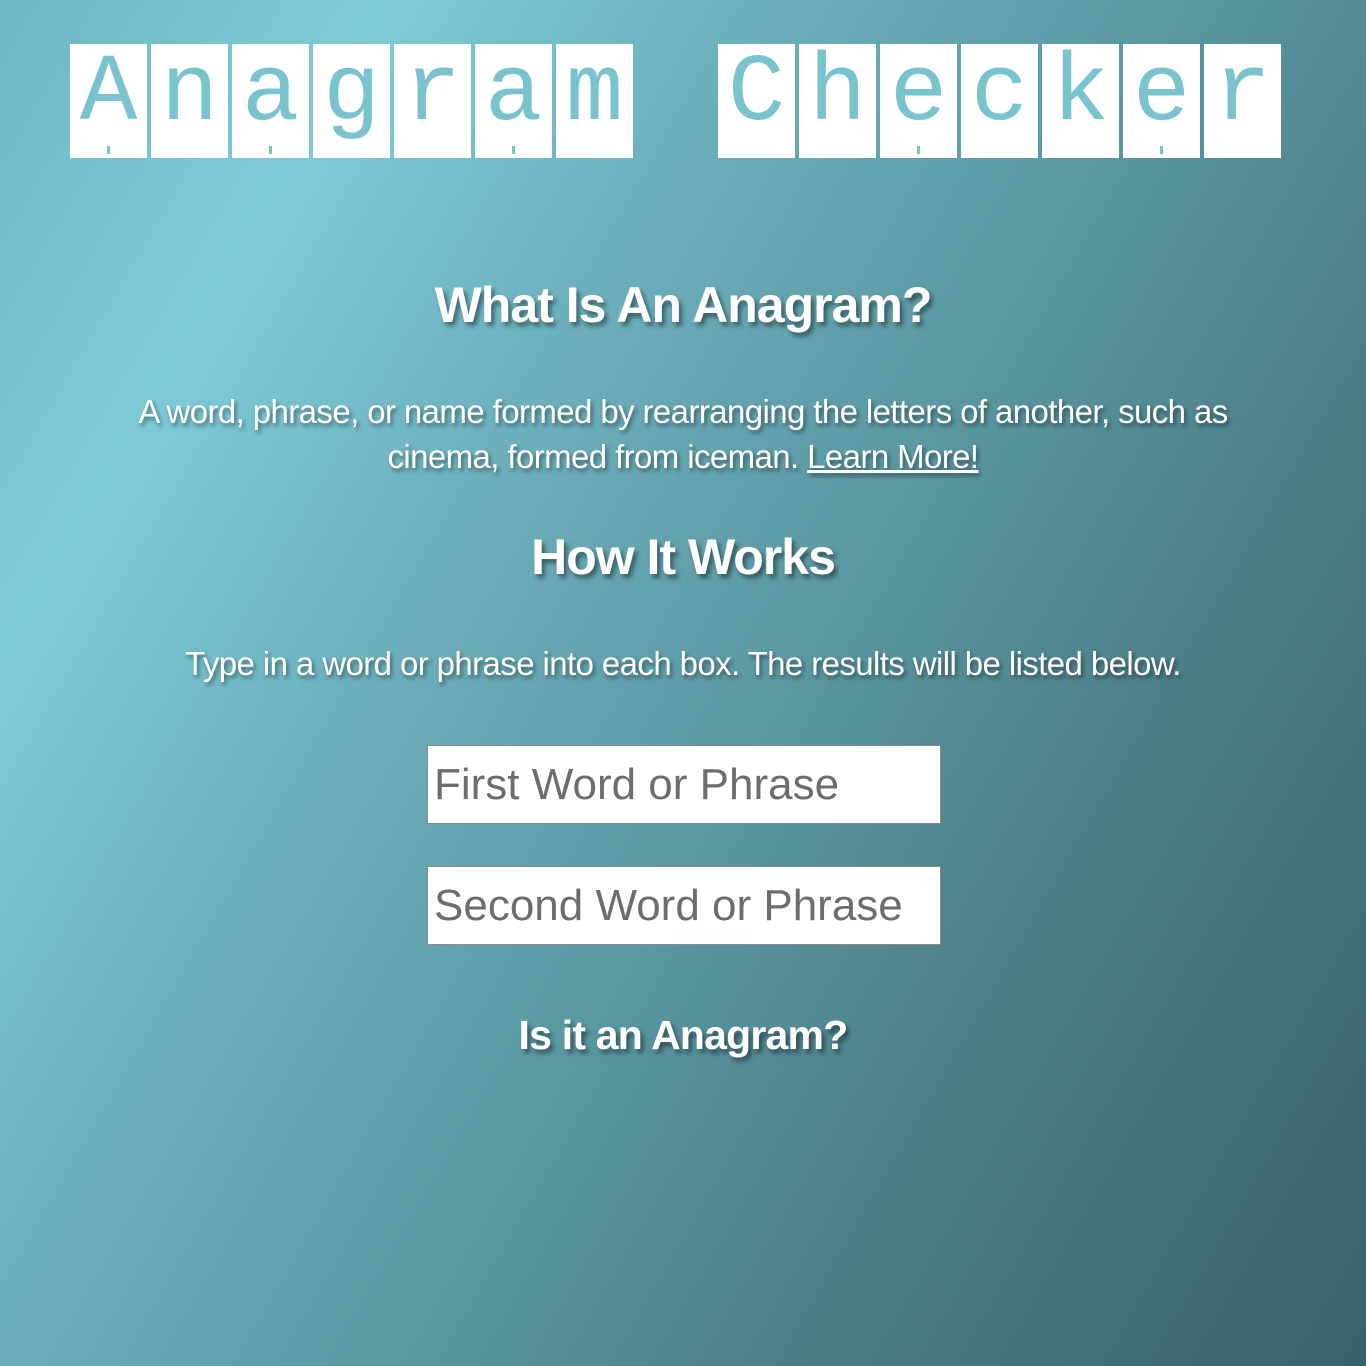 The height and width of the screenshot is (1366, 1366). Describe the element at coordinates (108, 101) in the screenshot. I see `logo-tile: A` at that location.